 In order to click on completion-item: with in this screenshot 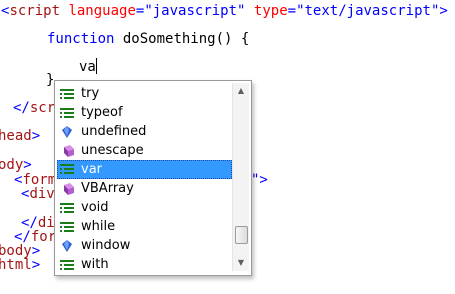, I will do `click(145, 264)`.